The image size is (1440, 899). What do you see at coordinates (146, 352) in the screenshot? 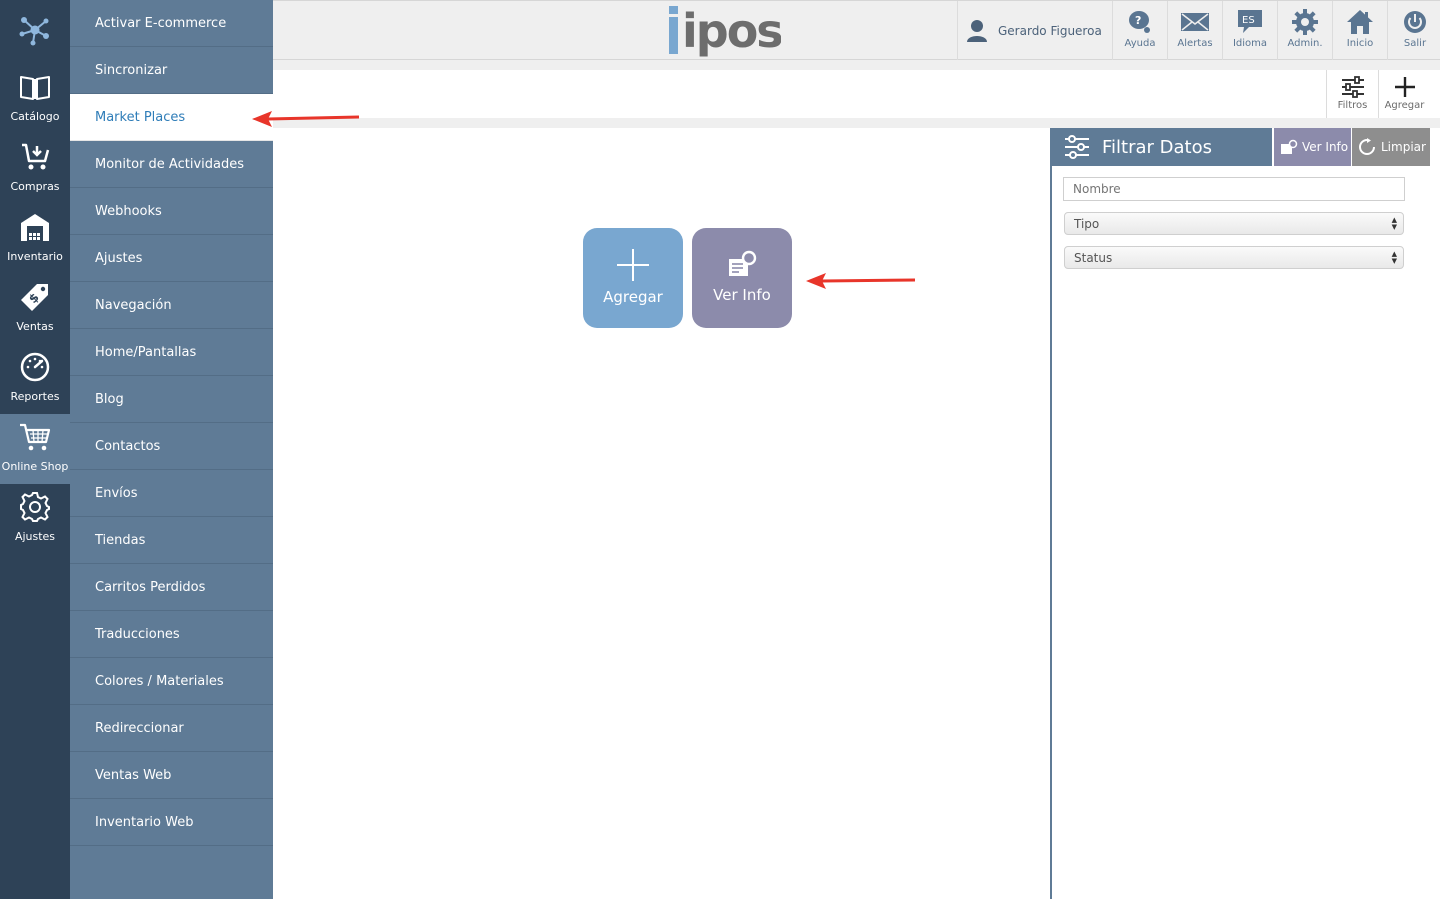
I see `submenu-item-label: Home/Pantallas` at bounding box center [146, 352].